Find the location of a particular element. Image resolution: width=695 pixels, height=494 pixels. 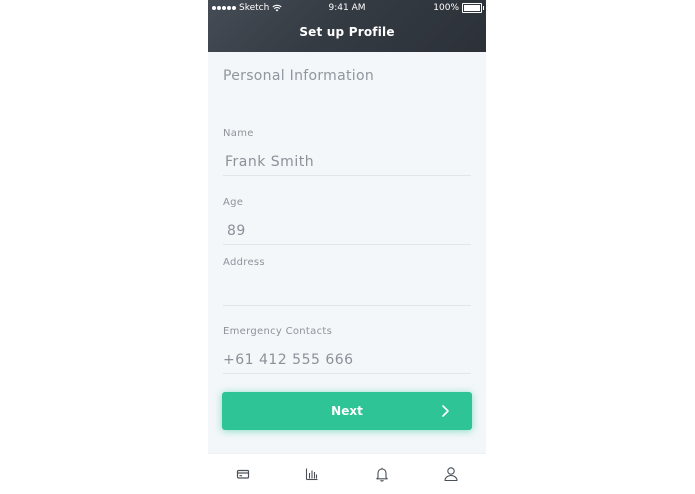

tab-bar is located at coordinates (347, 473).